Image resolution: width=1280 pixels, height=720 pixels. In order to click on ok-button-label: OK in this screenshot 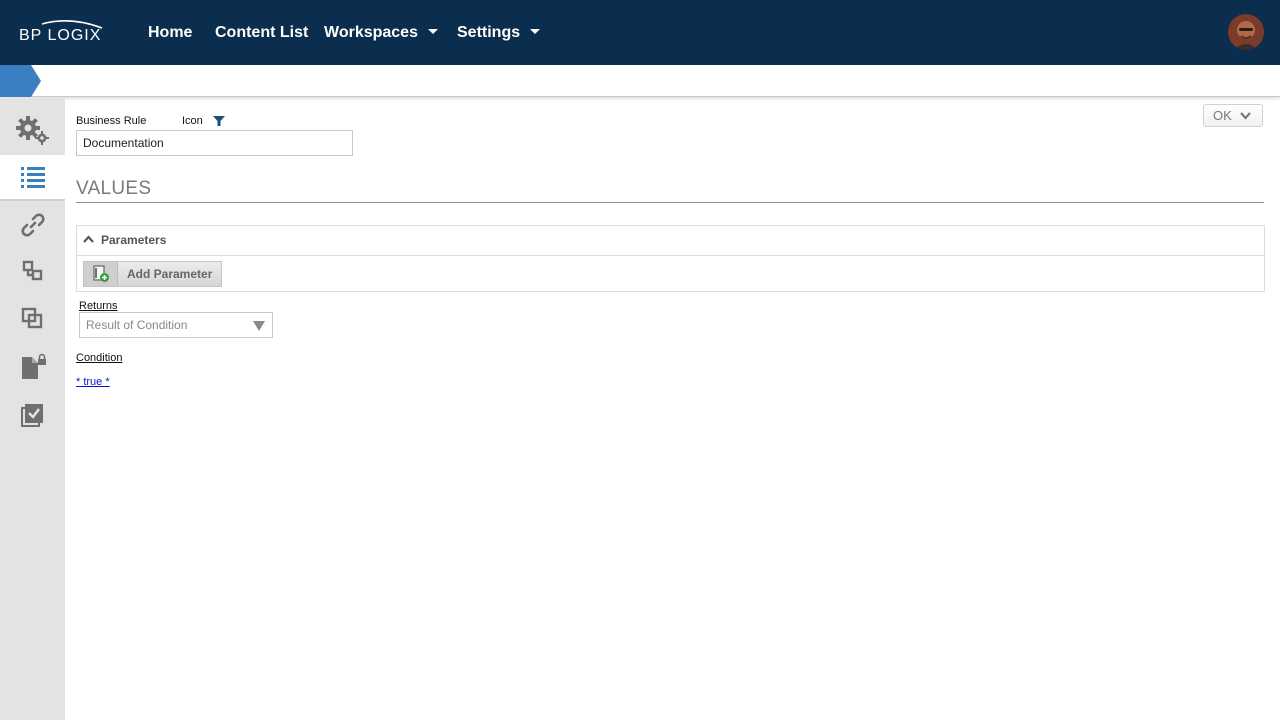, I will do `click(1222, 115)`.